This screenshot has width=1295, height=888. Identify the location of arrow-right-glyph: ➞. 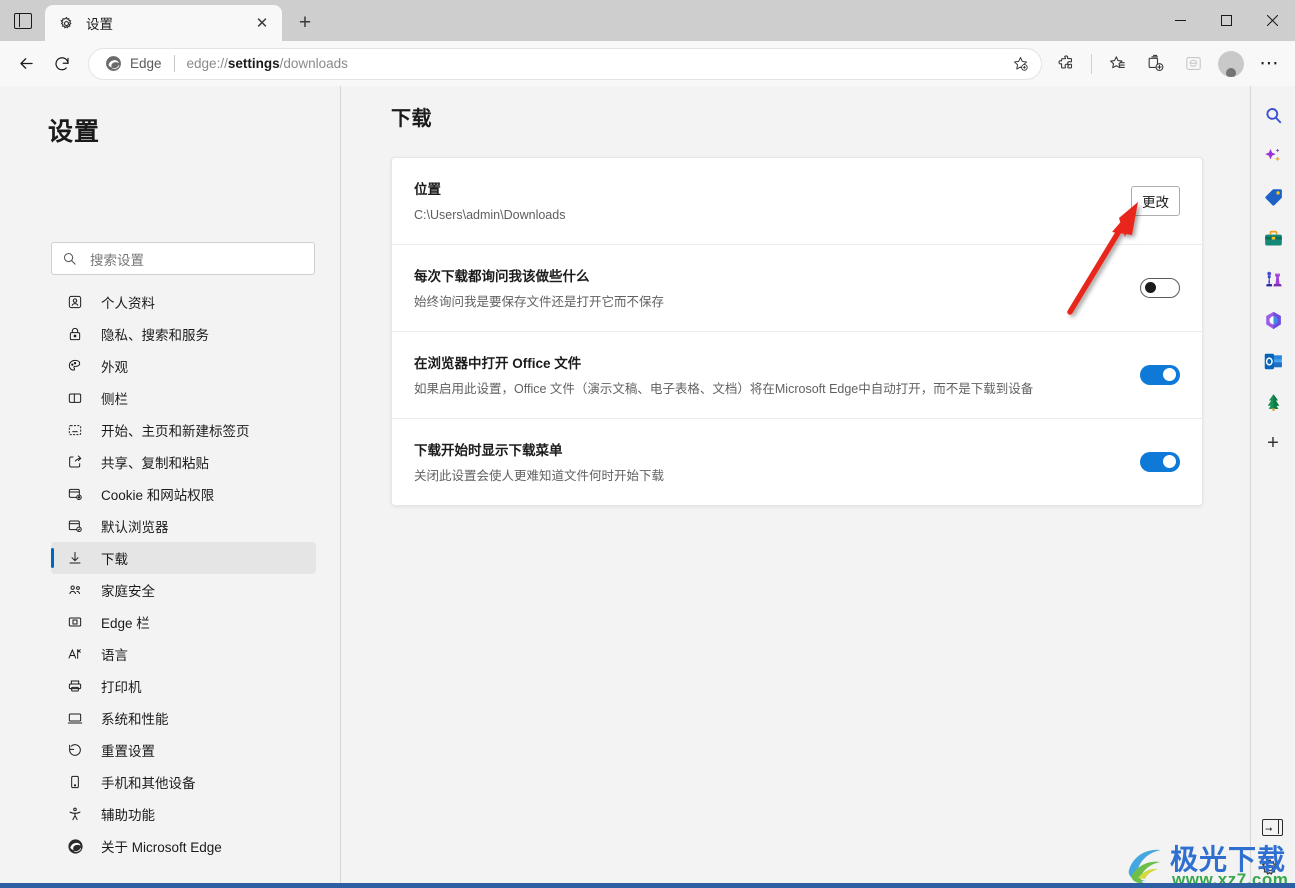
(1269, 828).